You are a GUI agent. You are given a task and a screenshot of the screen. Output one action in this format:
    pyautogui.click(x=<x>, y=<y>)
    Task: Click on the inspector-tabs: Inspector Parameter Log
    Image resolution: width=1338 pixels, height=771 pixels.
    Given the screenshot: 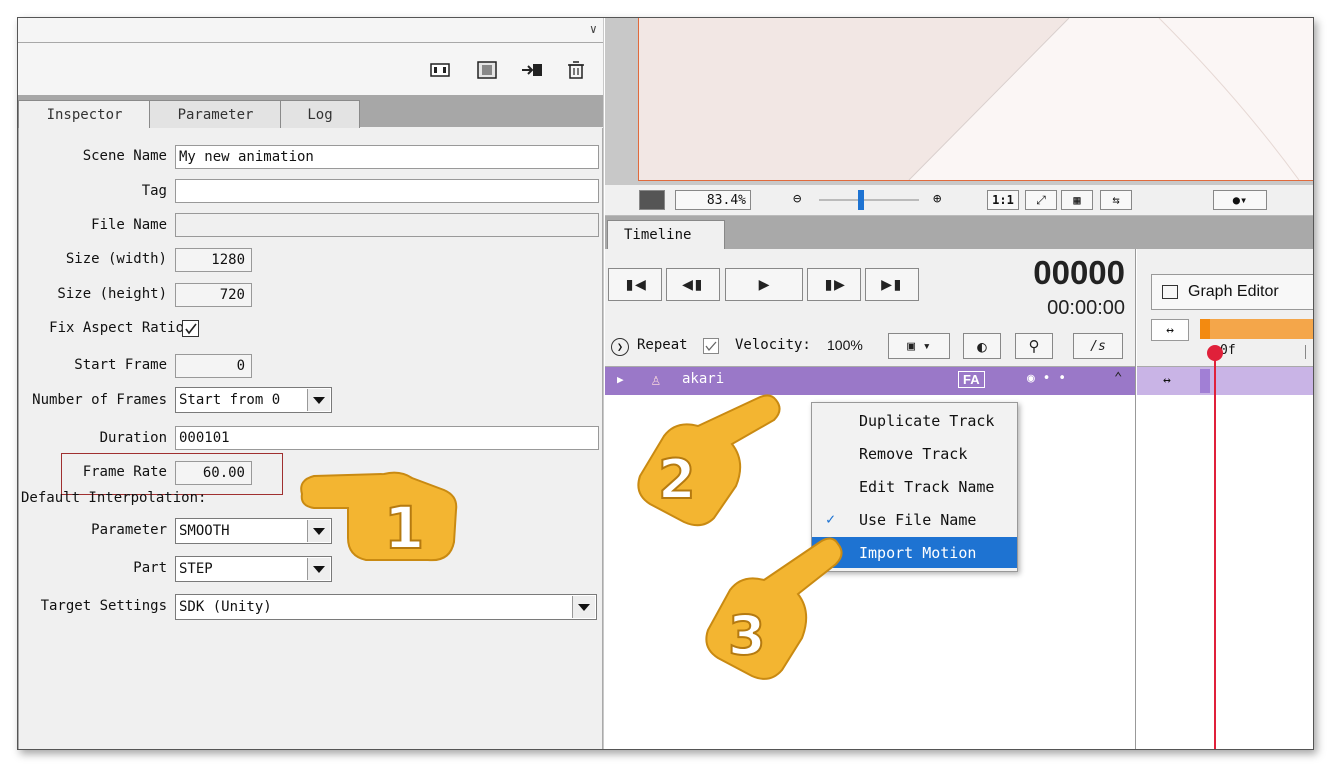 What is the action you would take?
    pyautogui.click(x=310, y=112)
    